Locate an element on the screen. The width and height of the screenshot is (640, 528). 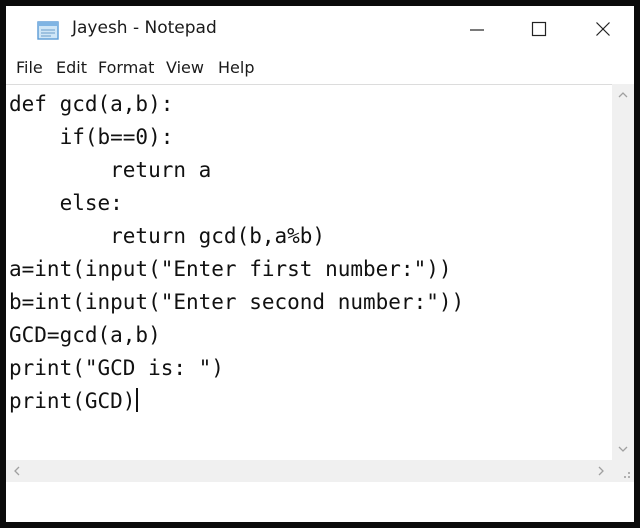
chevron-right-icon is located at coordinates (601, 471).